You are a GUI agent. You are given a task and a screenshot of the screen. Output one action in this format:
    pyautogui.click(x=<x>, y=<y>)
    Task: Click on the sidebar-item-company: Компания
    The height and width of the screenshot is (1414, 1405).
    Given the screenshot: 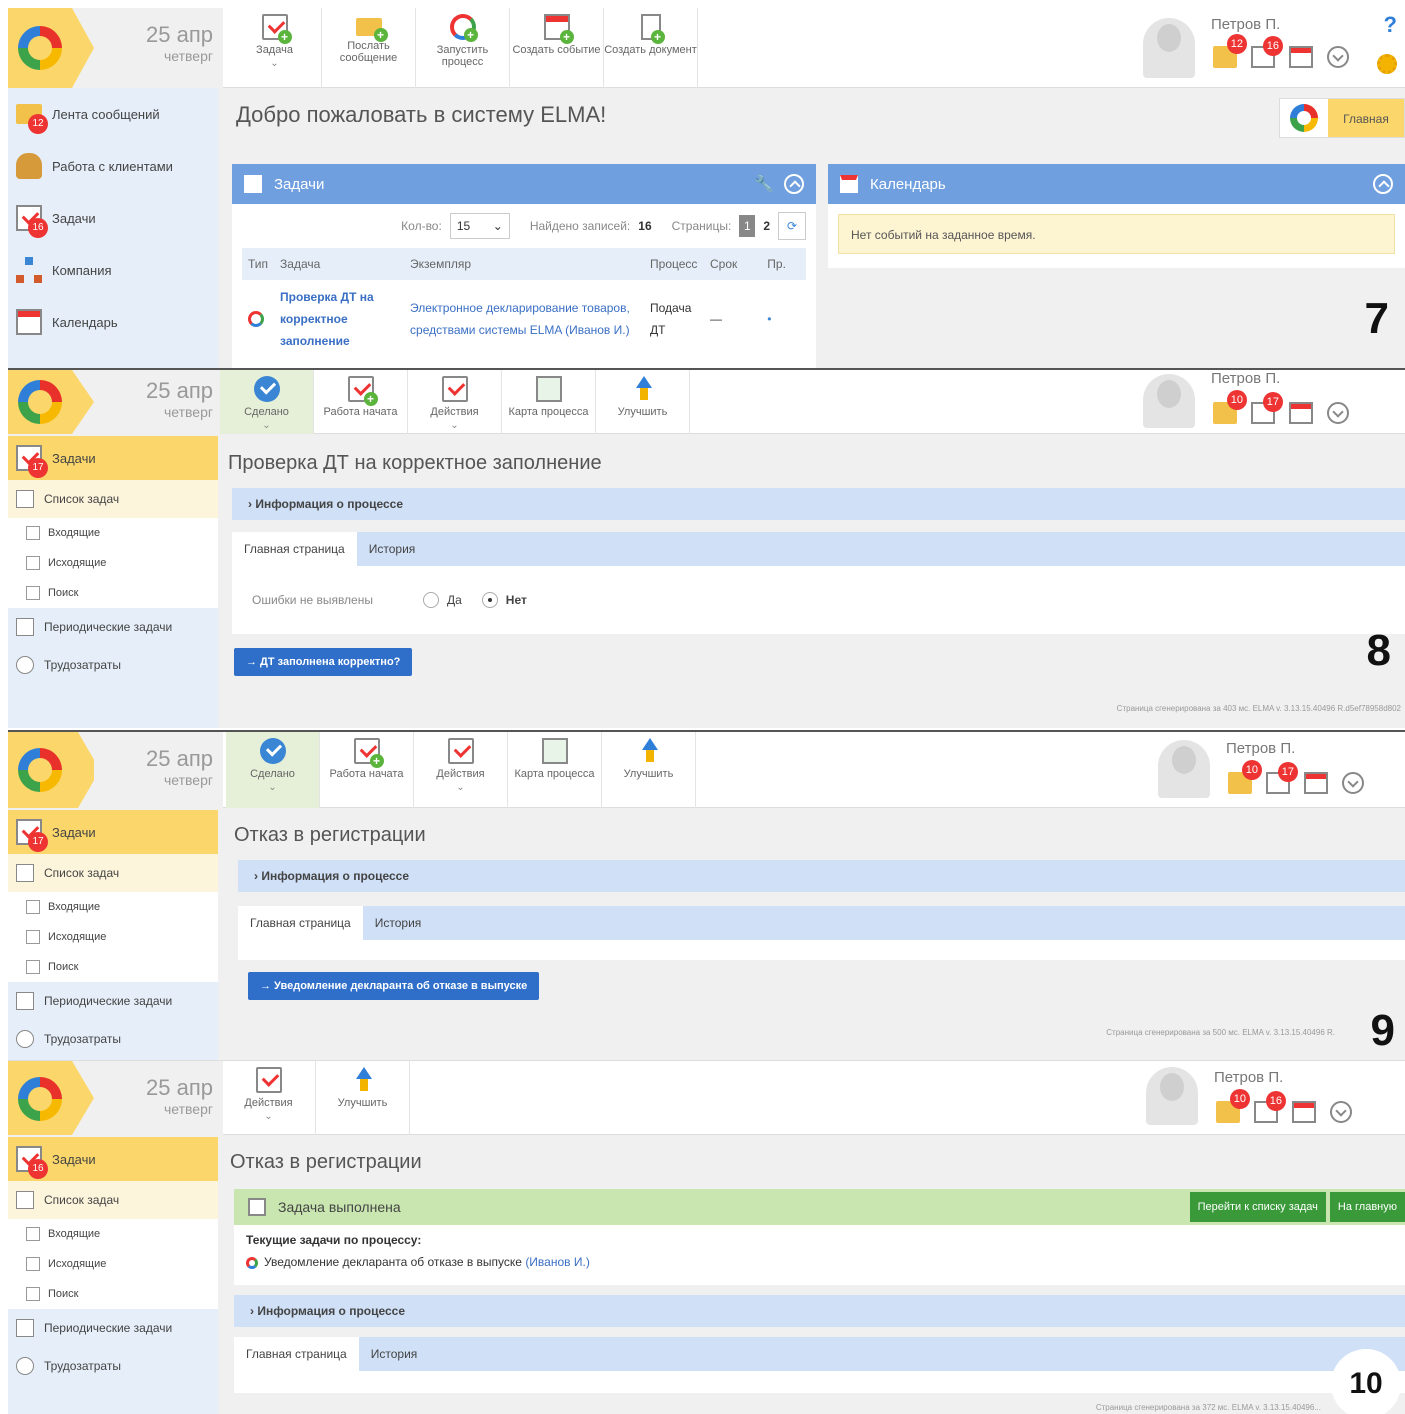 What is the action you would take?
    pyautogui.click(x=113, y=270)
    